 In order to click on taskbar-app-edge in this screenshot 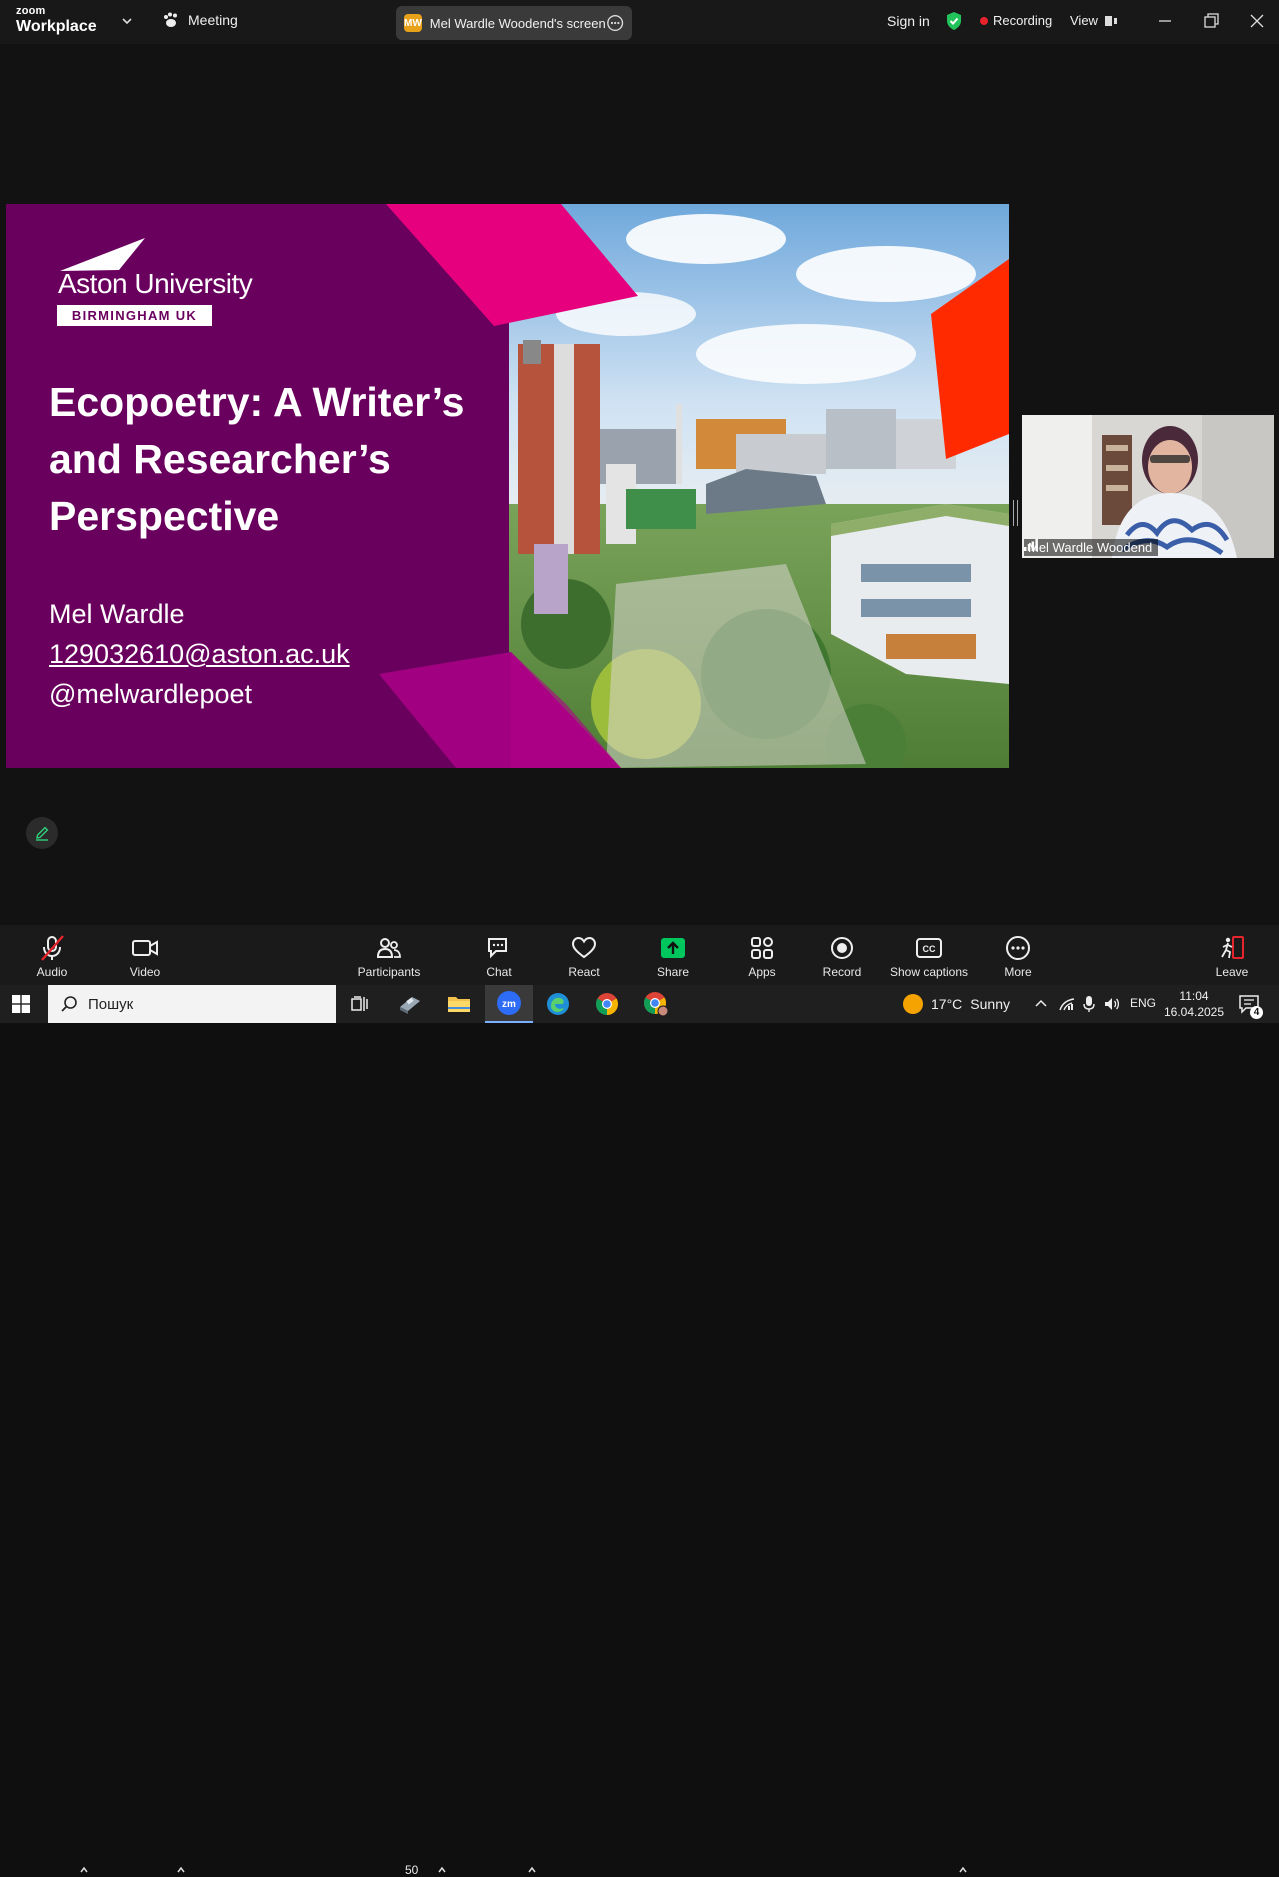, I will do `click(558, 1004)`.